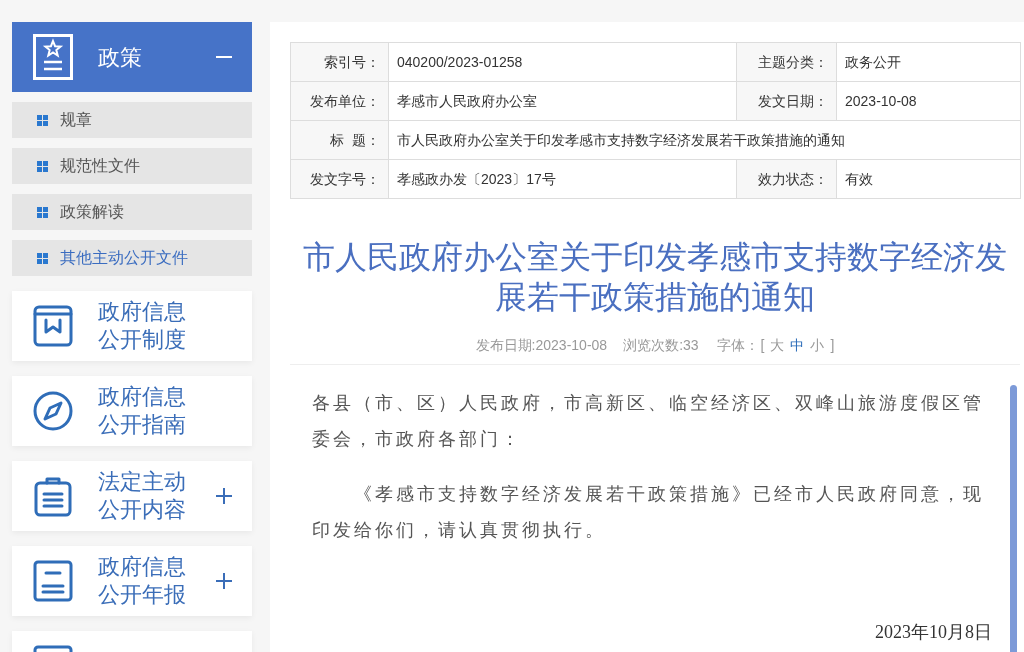  Describe the element at coordinates (786, 101) in the screenshot. I see `field-label: 发文日期：` at that location.